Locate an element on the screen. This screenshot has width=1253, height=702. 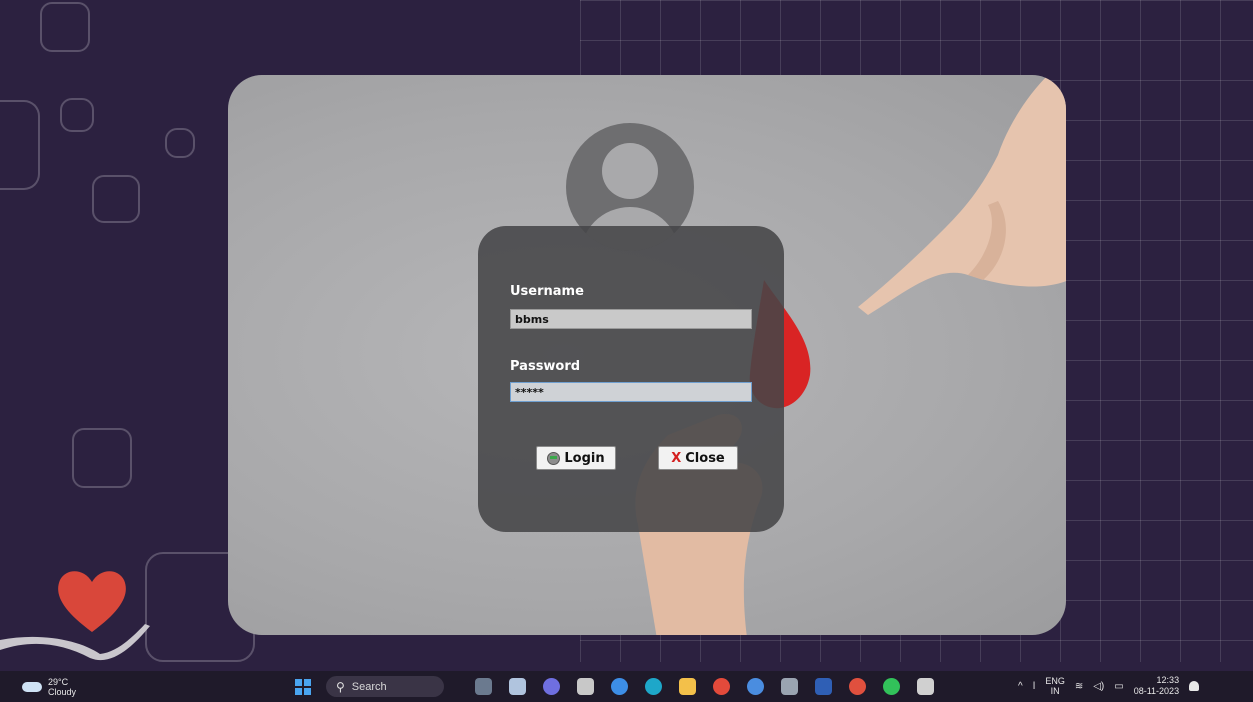
close-button-label: Close is located at coordinates (705, 458).